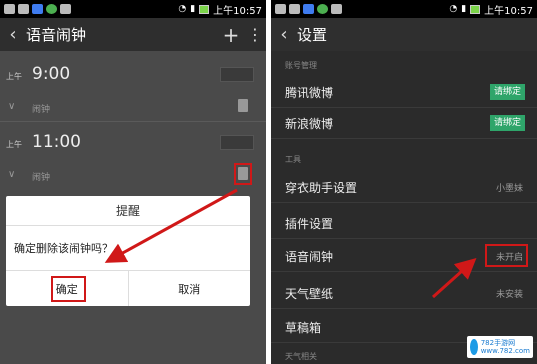  I want to click on section-header: 工具, so click(293, 159).